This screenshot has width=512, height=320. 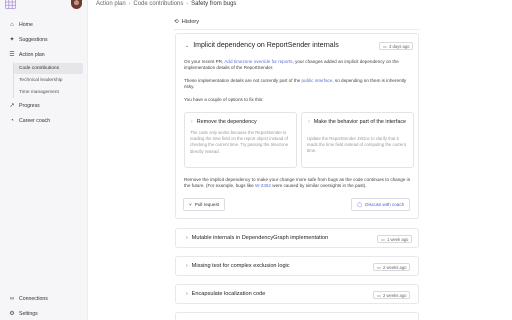 What do you see at coordinates (385, 204) in the screenshot?
I see `button-label: Discuss with coach` at bounding box center [385, 204].